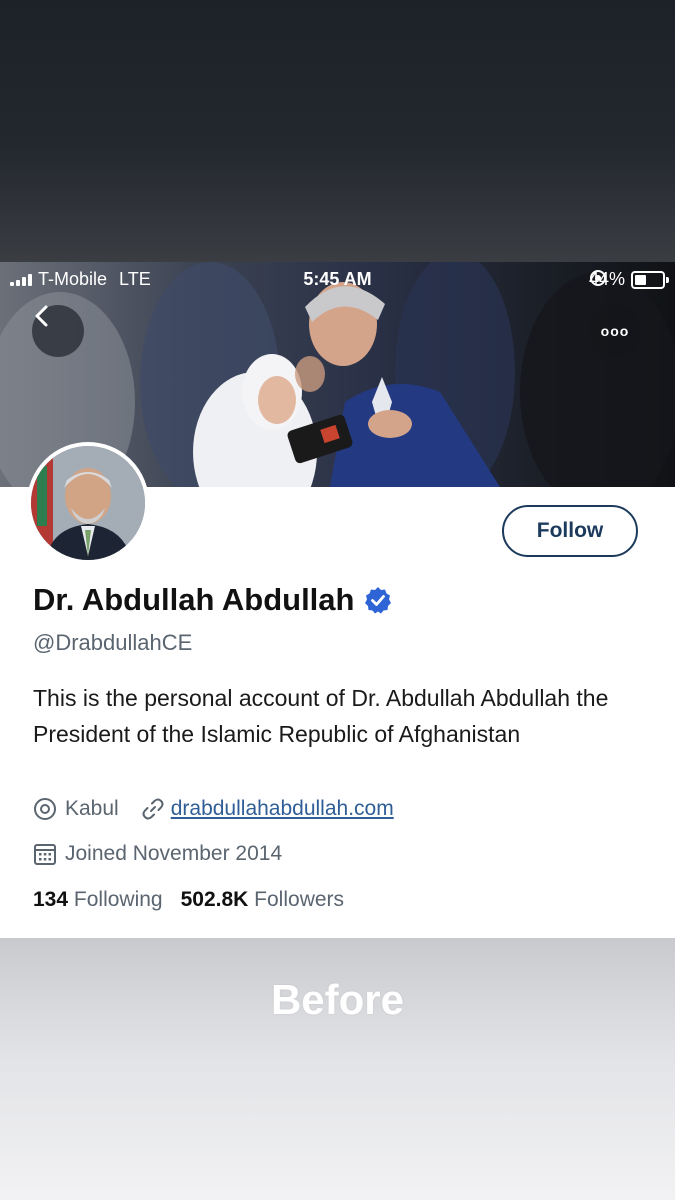 This screenshot has width=675, height=1200. I want to click on avatar, so click(88, 503).